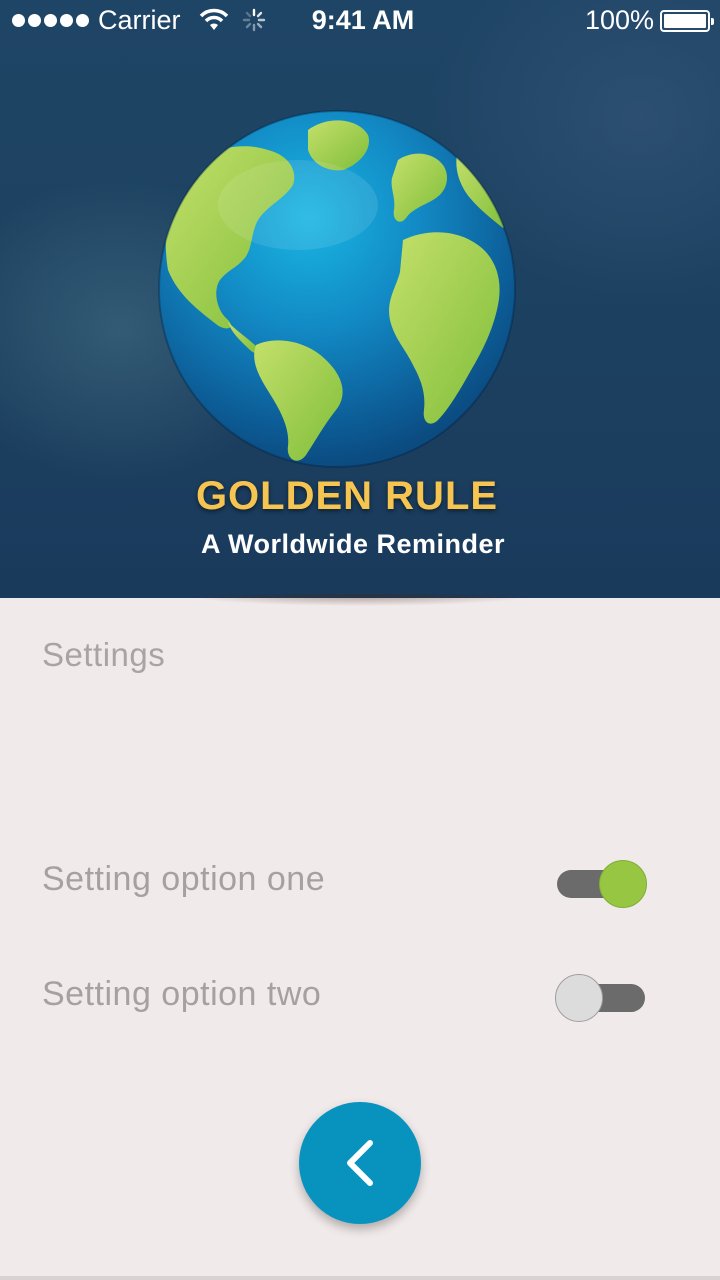 The image size is (720, 1280). I want to click on app-subtitle: A Worldwide Reminder, so click(353, 544).